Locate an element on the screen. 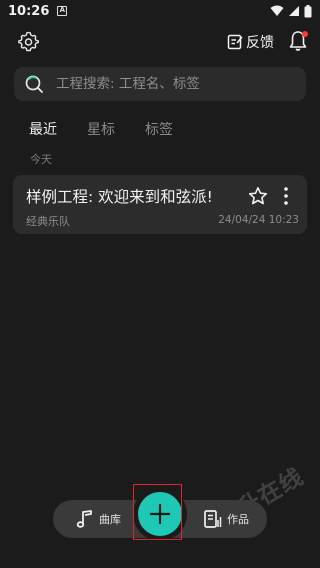  star-icon is located at coordinates (258, 196).